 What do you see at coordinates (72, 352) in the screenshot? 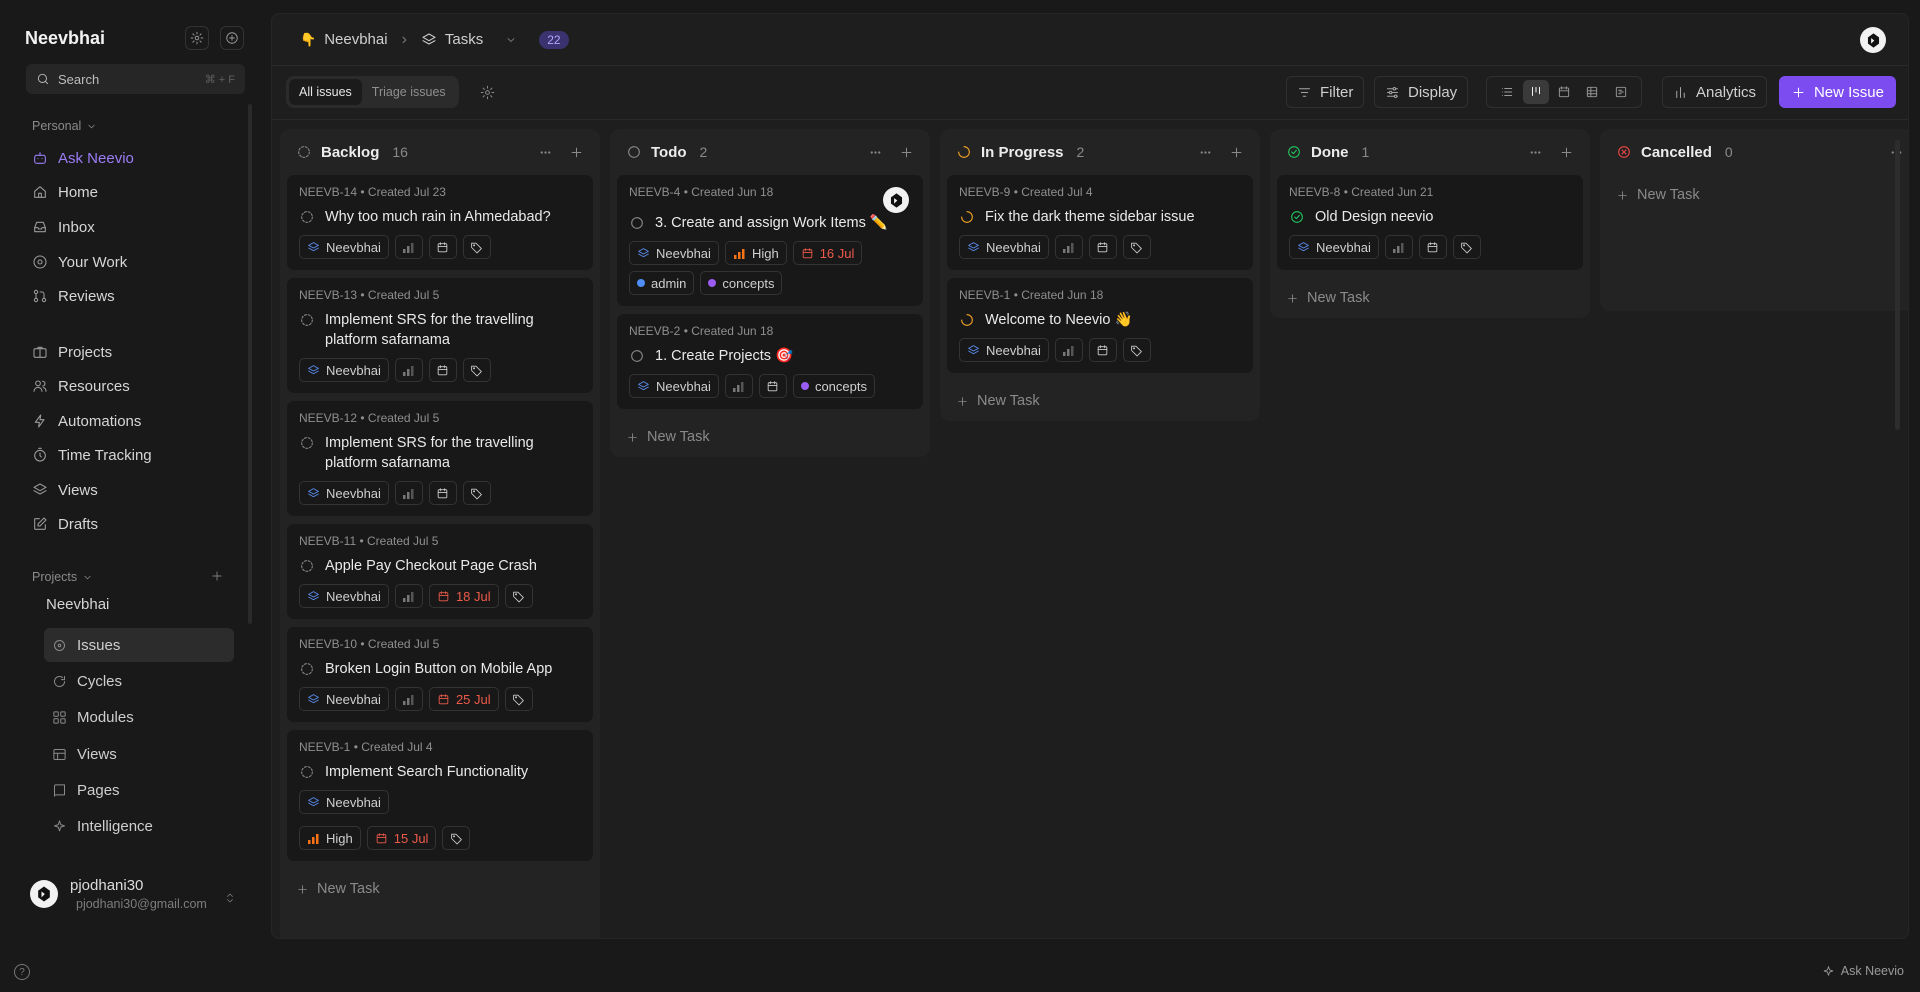
I see `sidebar-item-projects: Projects` at bounding box center [72, 352].